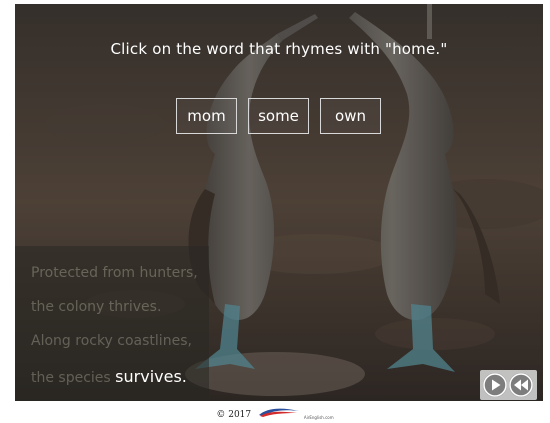  I want to click on poem-line-3: Along rocky coastlines,, so click(111, 341).